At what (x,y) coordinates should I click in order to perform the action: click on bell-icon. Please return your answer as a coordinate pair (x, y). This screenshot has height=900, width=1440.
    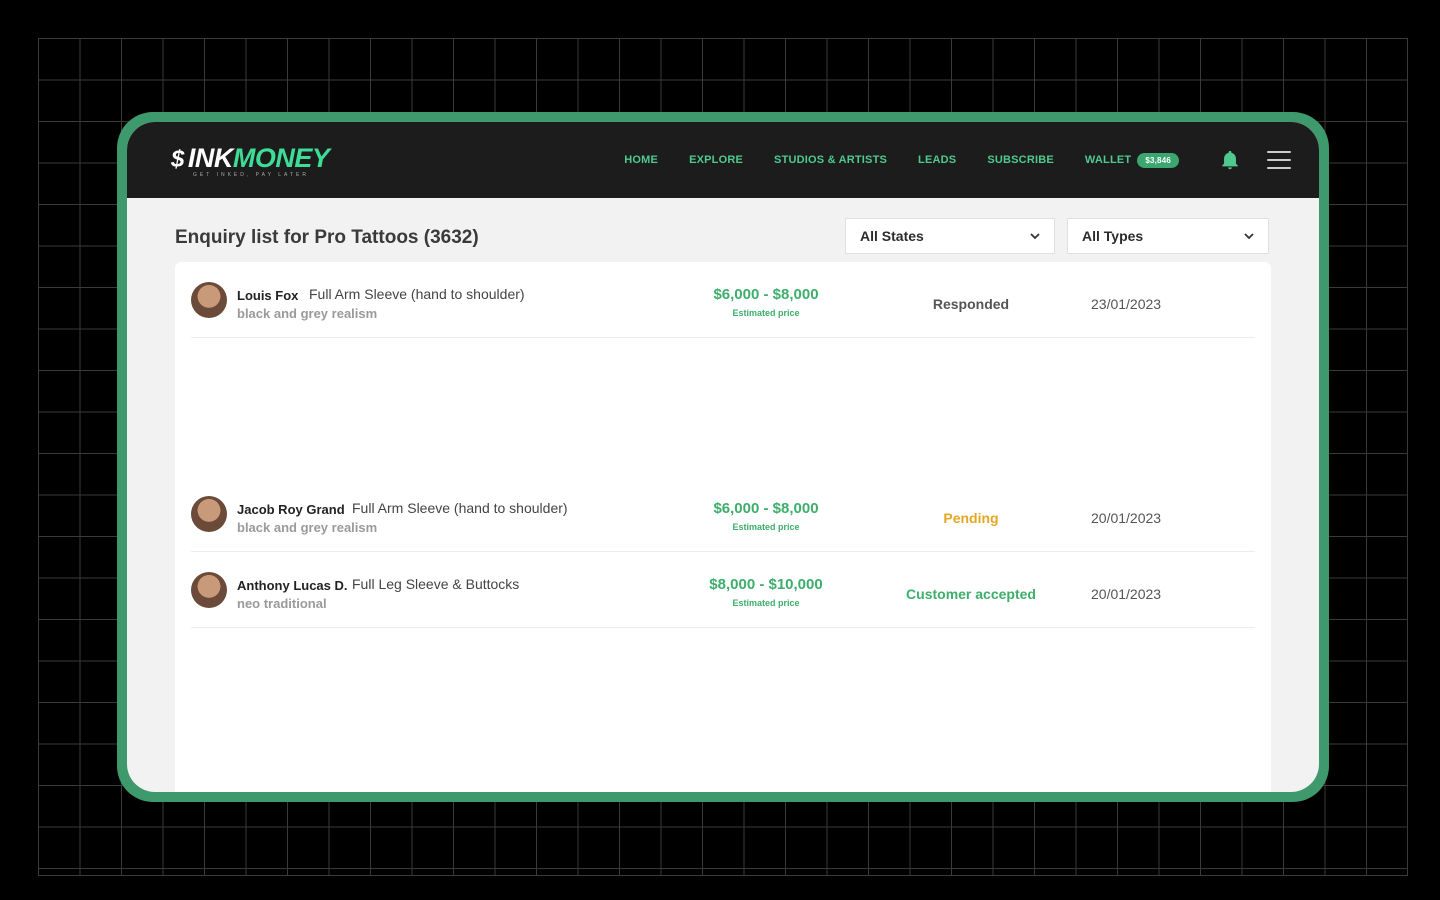
    Looking at the image, I should click on (1230, 160).